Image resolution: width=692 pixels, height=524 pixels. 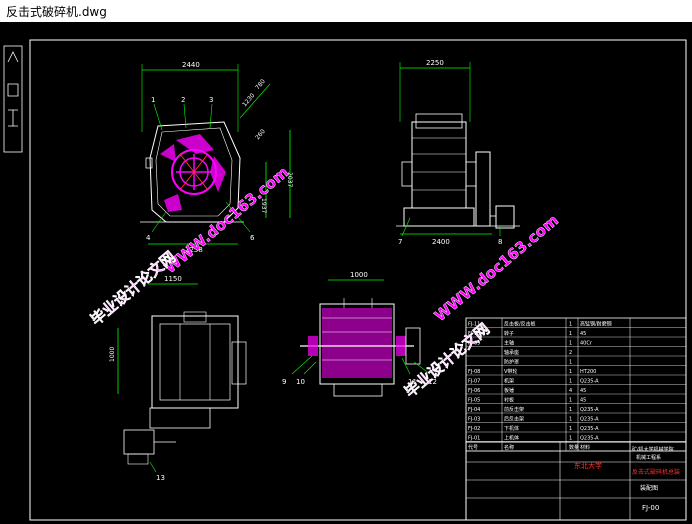 I want to click on titleblock-dept: 机械工程系, so click(x=648, y=457).